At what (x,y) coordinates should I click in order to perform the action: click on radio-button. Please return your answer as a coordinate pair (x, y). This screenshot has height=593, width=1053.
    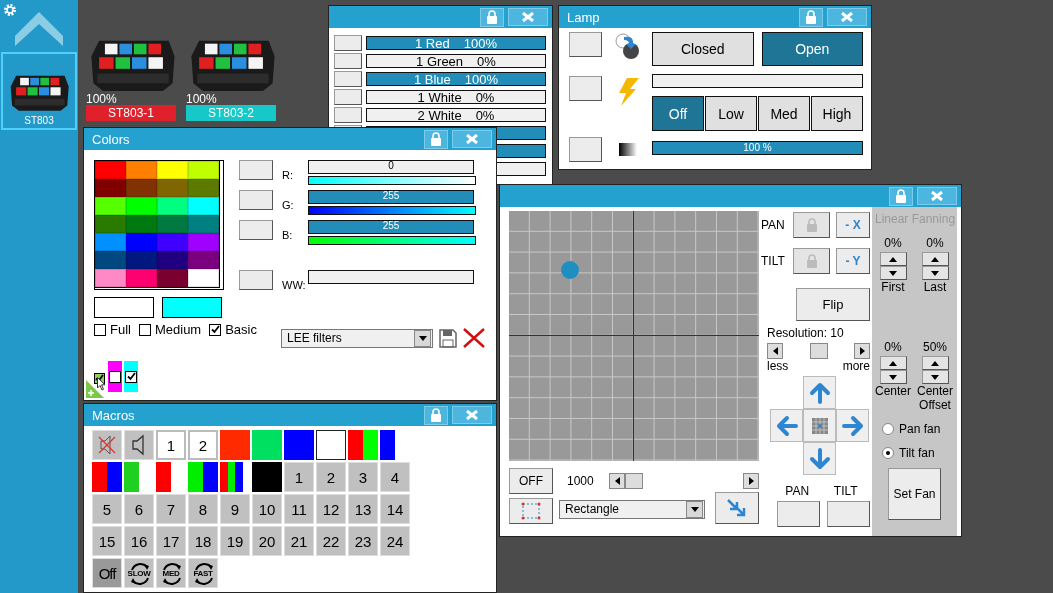
    Looking at the image, I should click on (888, 429).